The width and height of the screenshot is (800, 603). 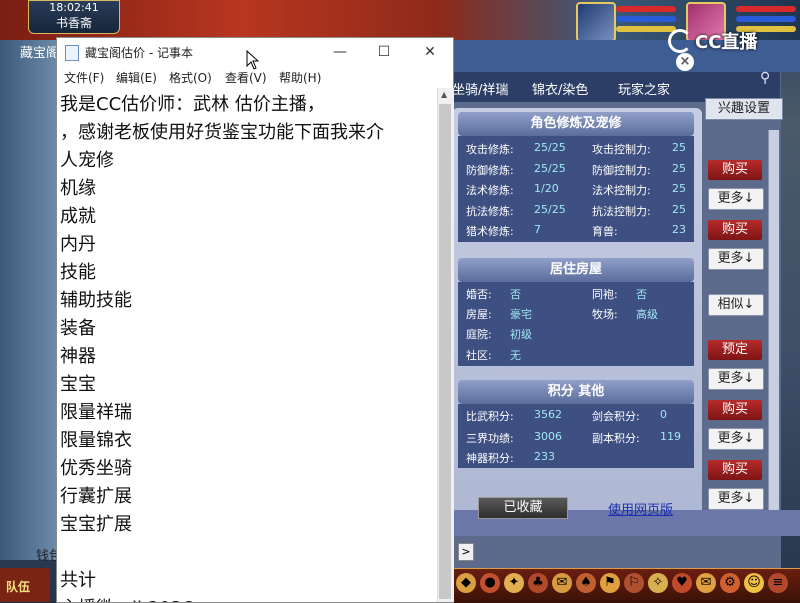 I want to click on cell-value: 初级, so click(x=521, y=334).